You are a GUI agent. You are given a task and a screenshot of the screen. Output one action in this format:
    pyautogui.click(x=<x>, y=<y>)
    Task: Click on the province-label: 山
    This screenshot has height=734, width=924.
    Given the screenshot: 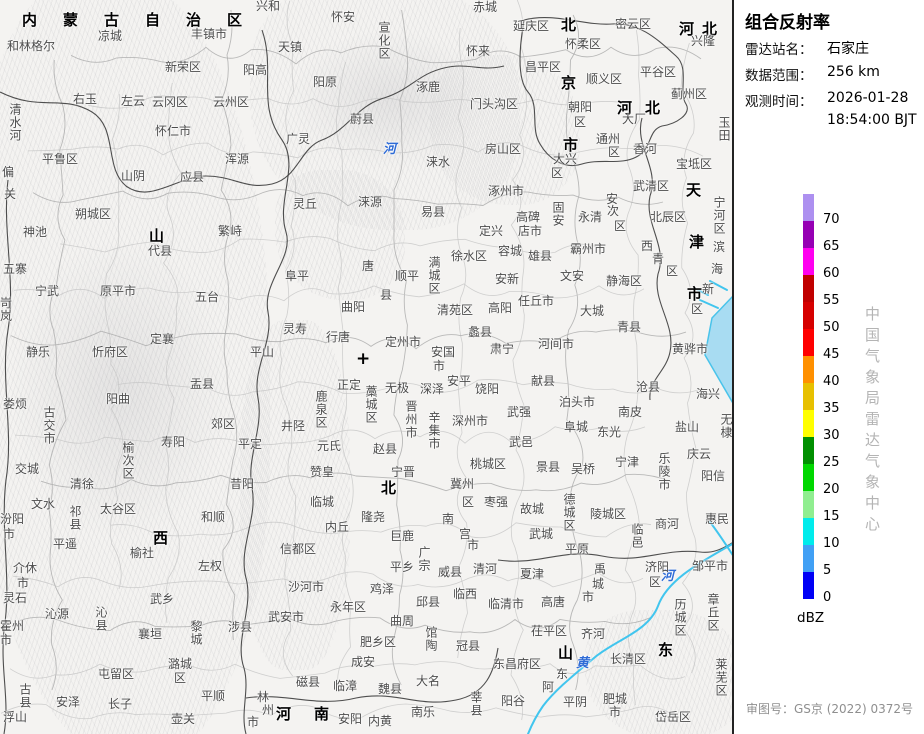 What is the action you would take?
    pyautogui.click(x=566, y=653)
    